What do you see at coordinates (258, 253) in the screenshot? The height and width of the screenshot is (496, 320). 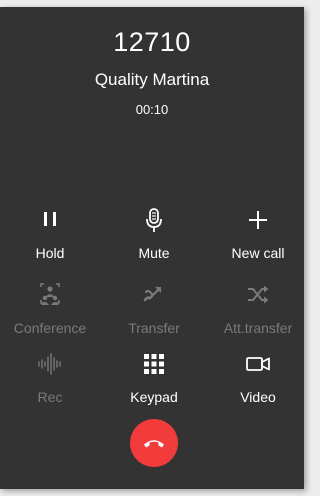 I see `new-call-label: New call` at bounding box center [258, 253].